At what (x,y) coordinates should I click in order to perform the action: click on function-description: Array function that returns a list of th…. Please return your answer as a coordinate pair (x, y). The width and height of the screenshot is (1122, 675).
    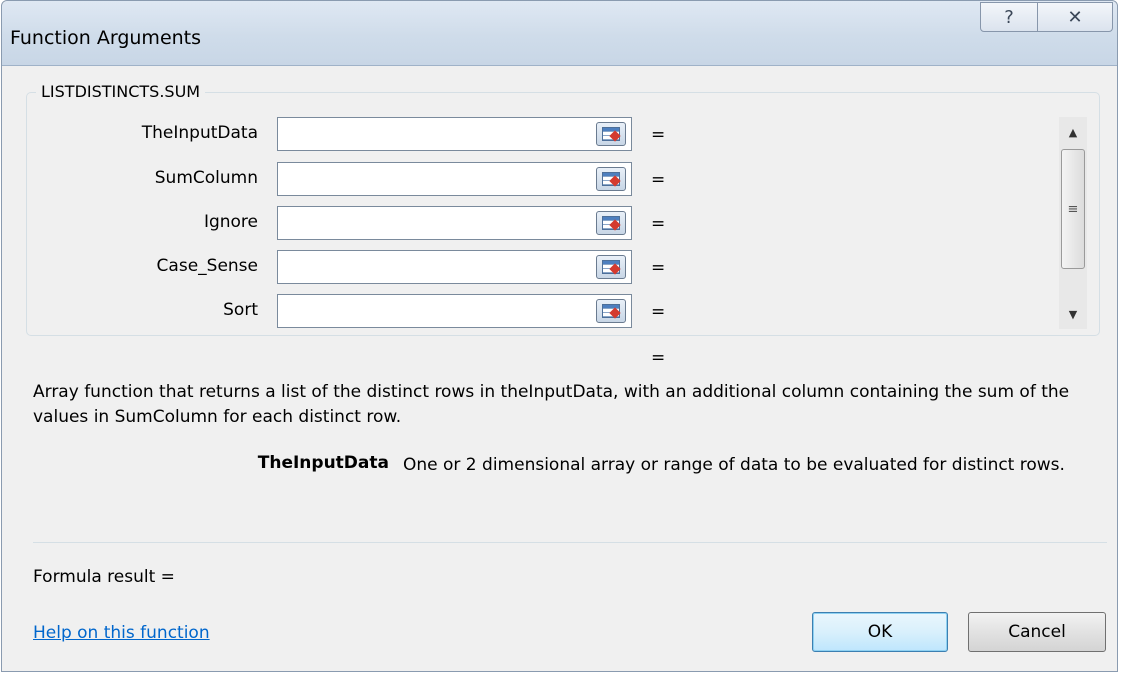
    Looking at the image, I should click on (551, 404).